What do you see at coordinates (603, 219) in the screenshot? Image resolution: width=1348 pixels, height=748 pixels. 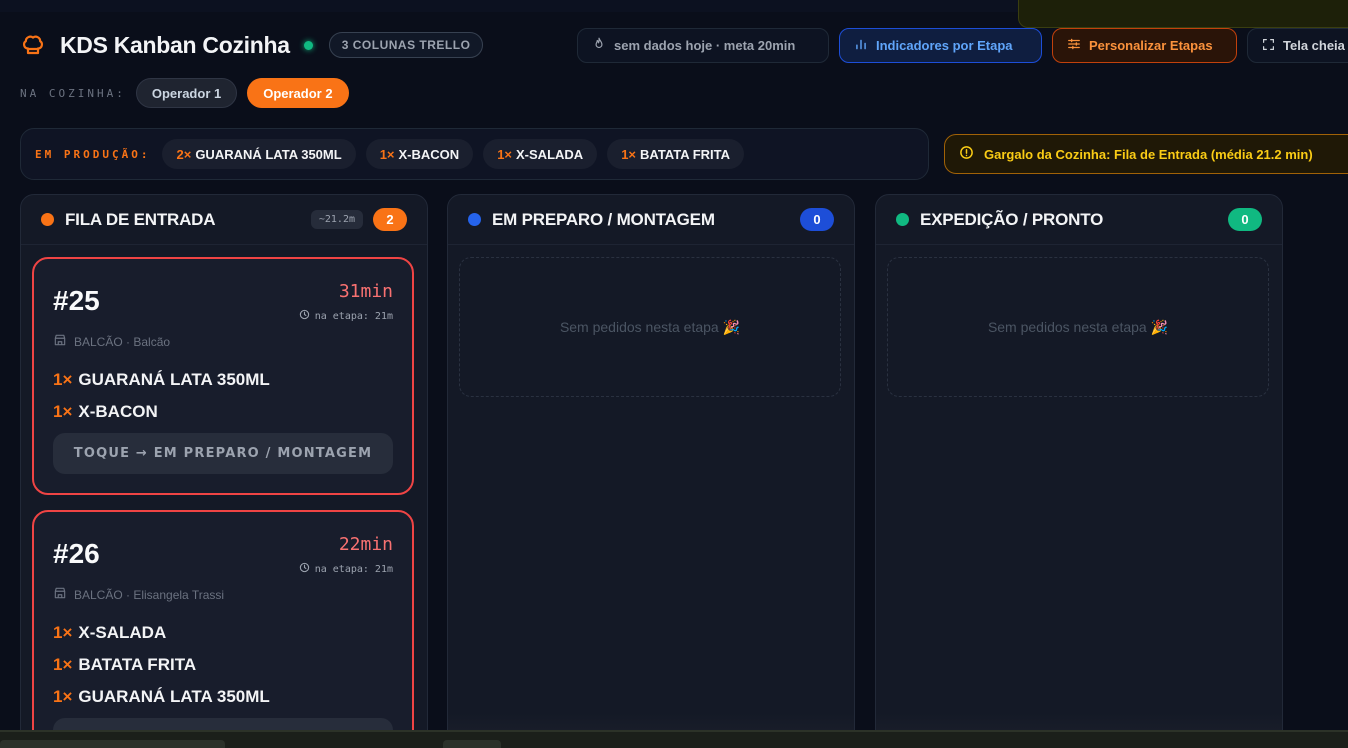 I see `column-title: EM PREPARO / MONTAGEM` at bounding box center [603, 219].